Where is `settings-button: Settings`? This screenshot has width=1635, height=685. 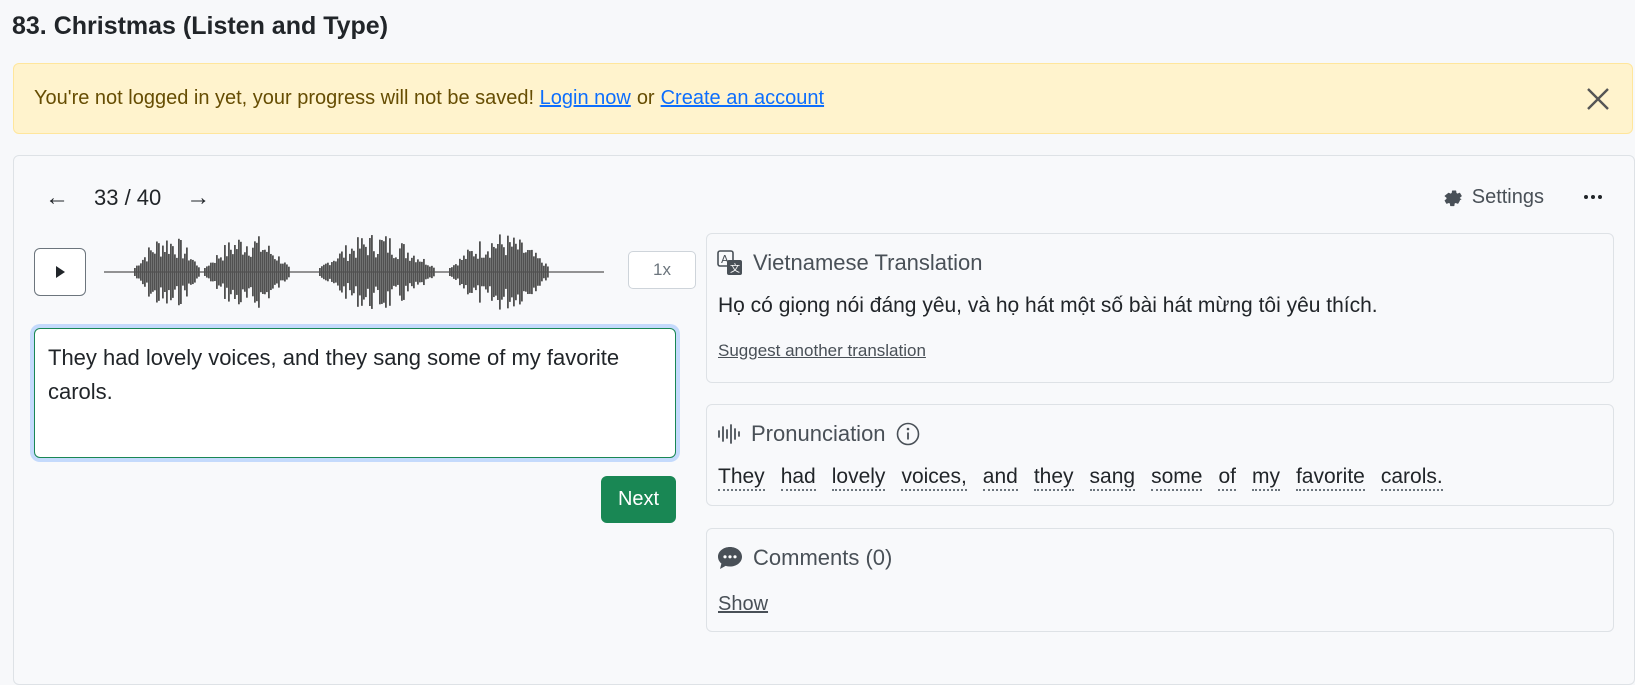
settings-button: Settings is located at coordinates (1493, 197).